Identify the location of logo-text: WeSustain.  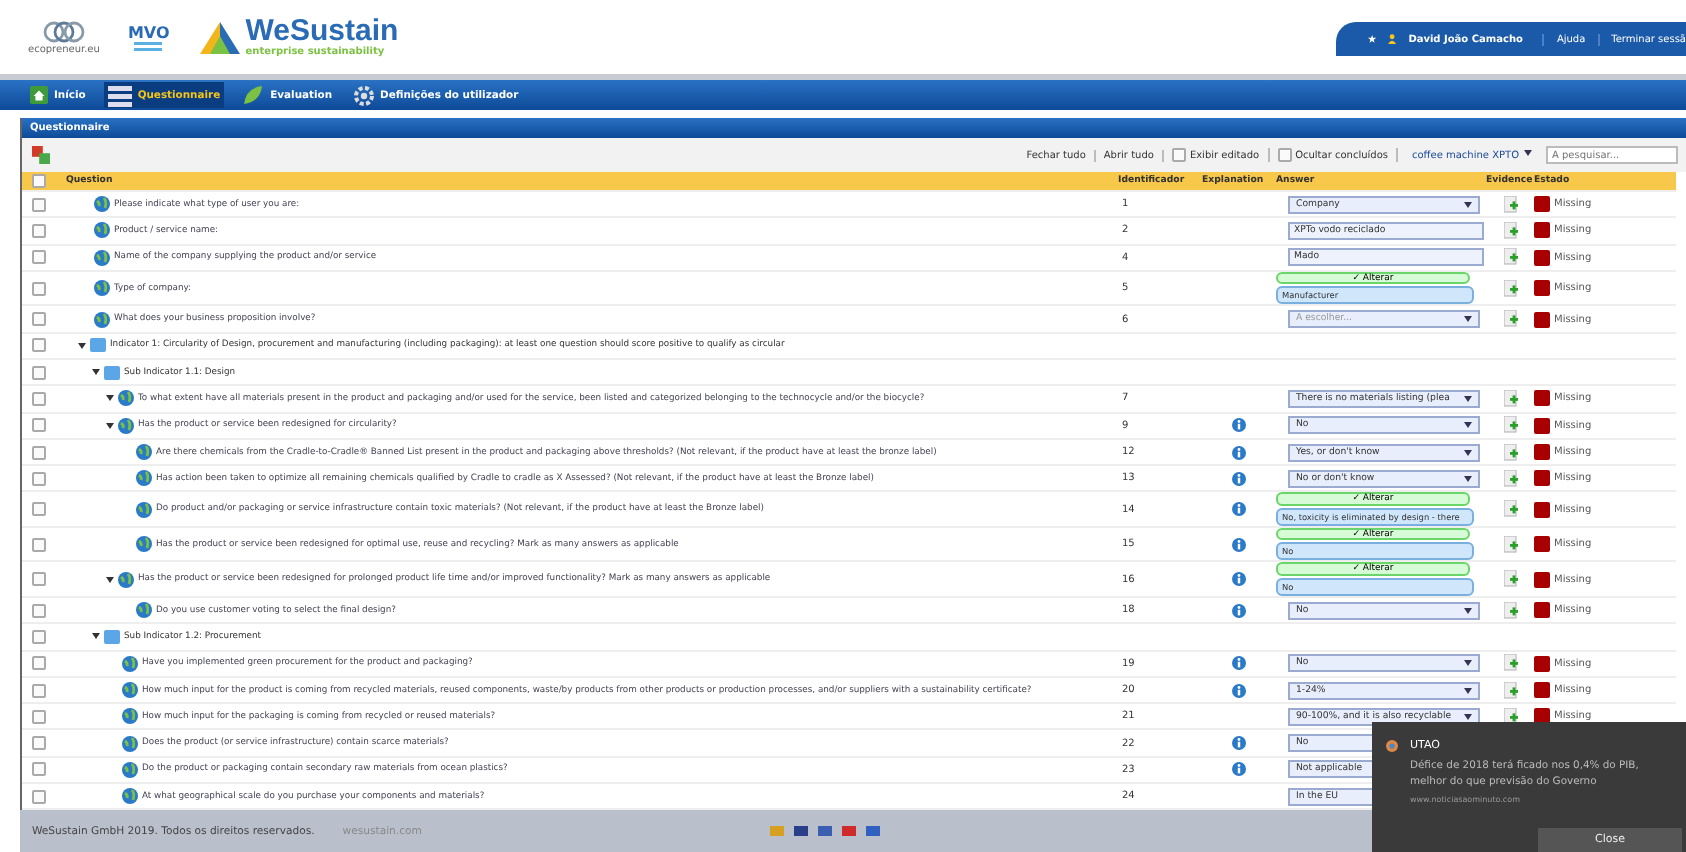
(322, 31).